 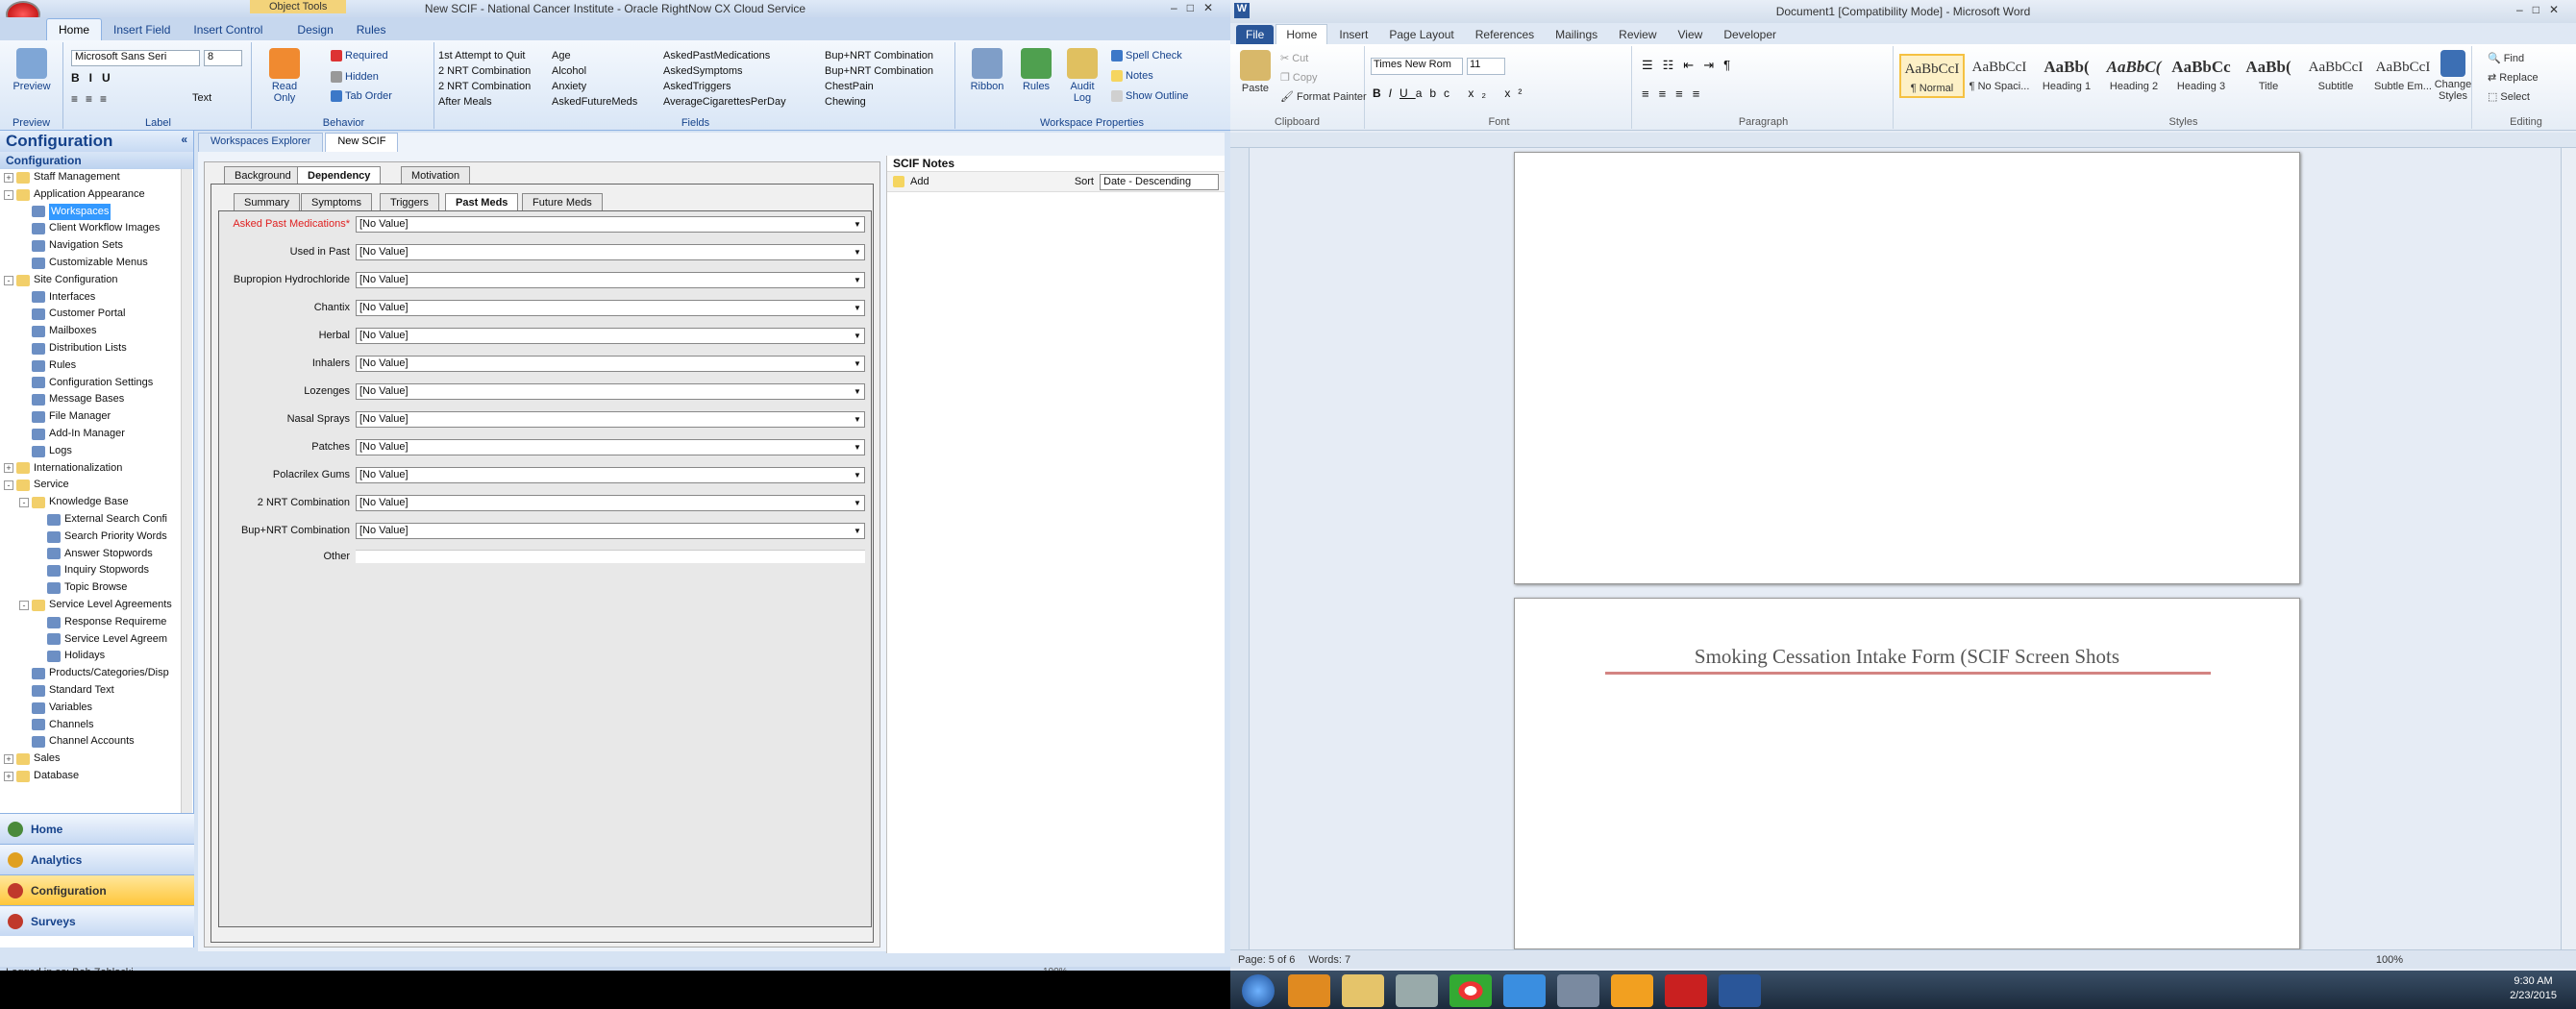 I want to click on word-format-buttons-icon: BIUabc x₂ x², so click(x=1451, y=93).